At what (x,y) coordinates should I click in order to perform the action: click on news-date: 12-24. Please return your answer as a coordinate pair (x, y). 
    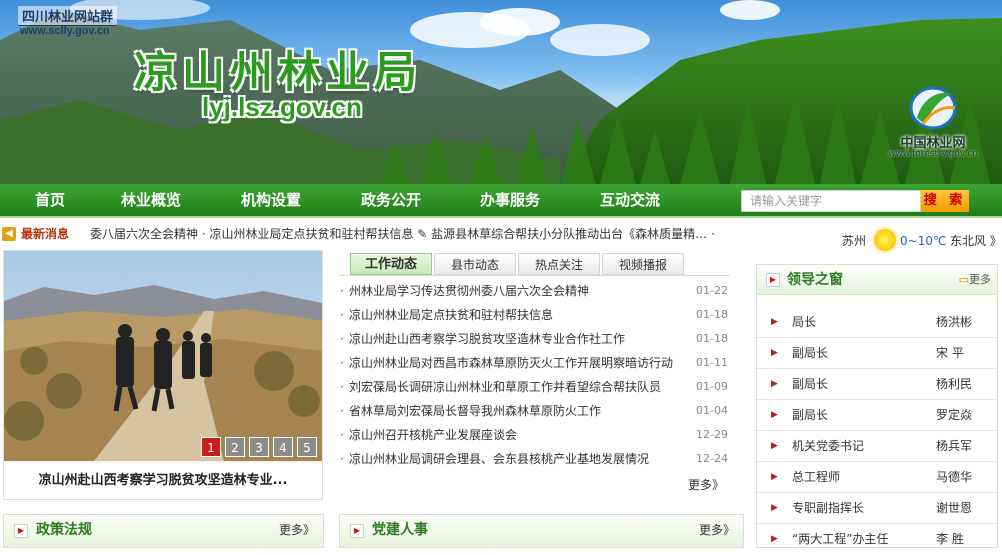
    Looking at the image, I should click on (712, 458).